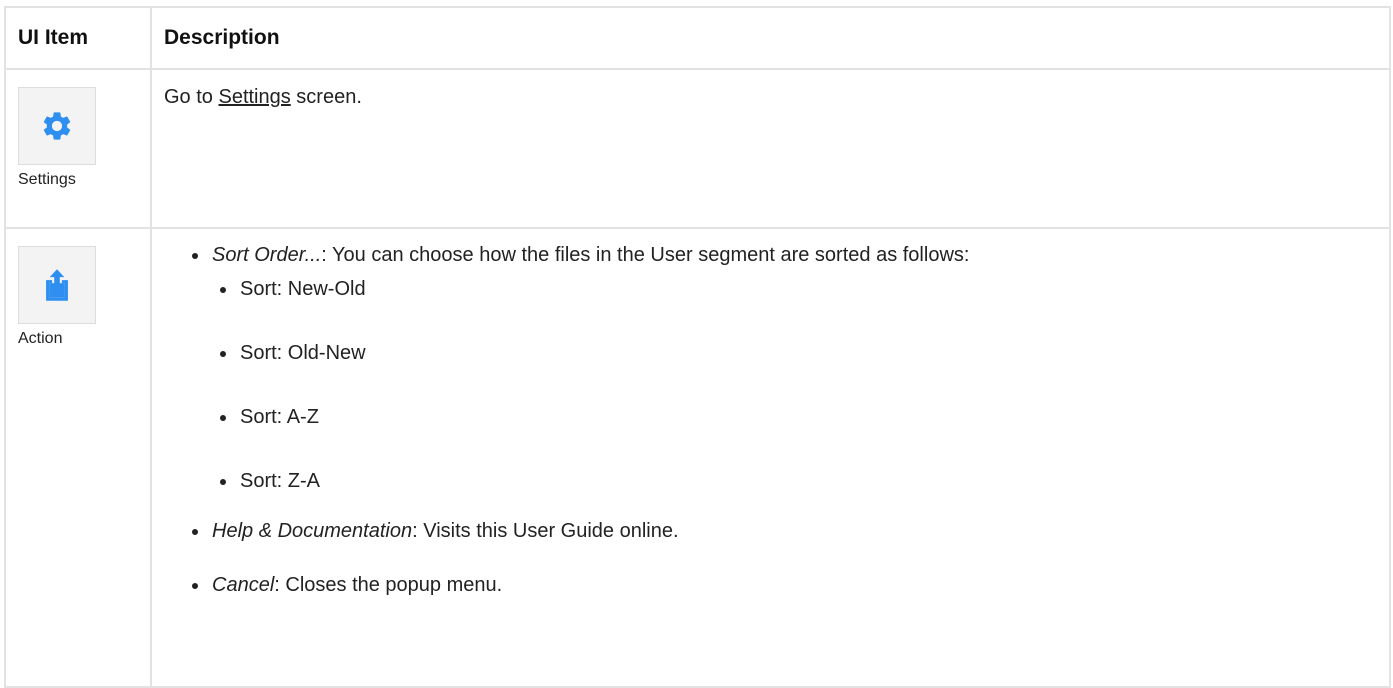 The width and height of the screenshot is (1393, 688). What do you see at coordinates (47, 179) in the screenshot?
I see `settings-label: Settings` at bounding box center [47, 179].